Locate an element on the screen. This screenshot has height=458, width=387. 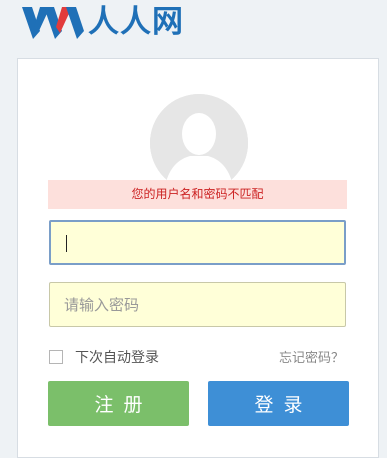
brand-name: 人人网 is located at coordinates (136, 22).